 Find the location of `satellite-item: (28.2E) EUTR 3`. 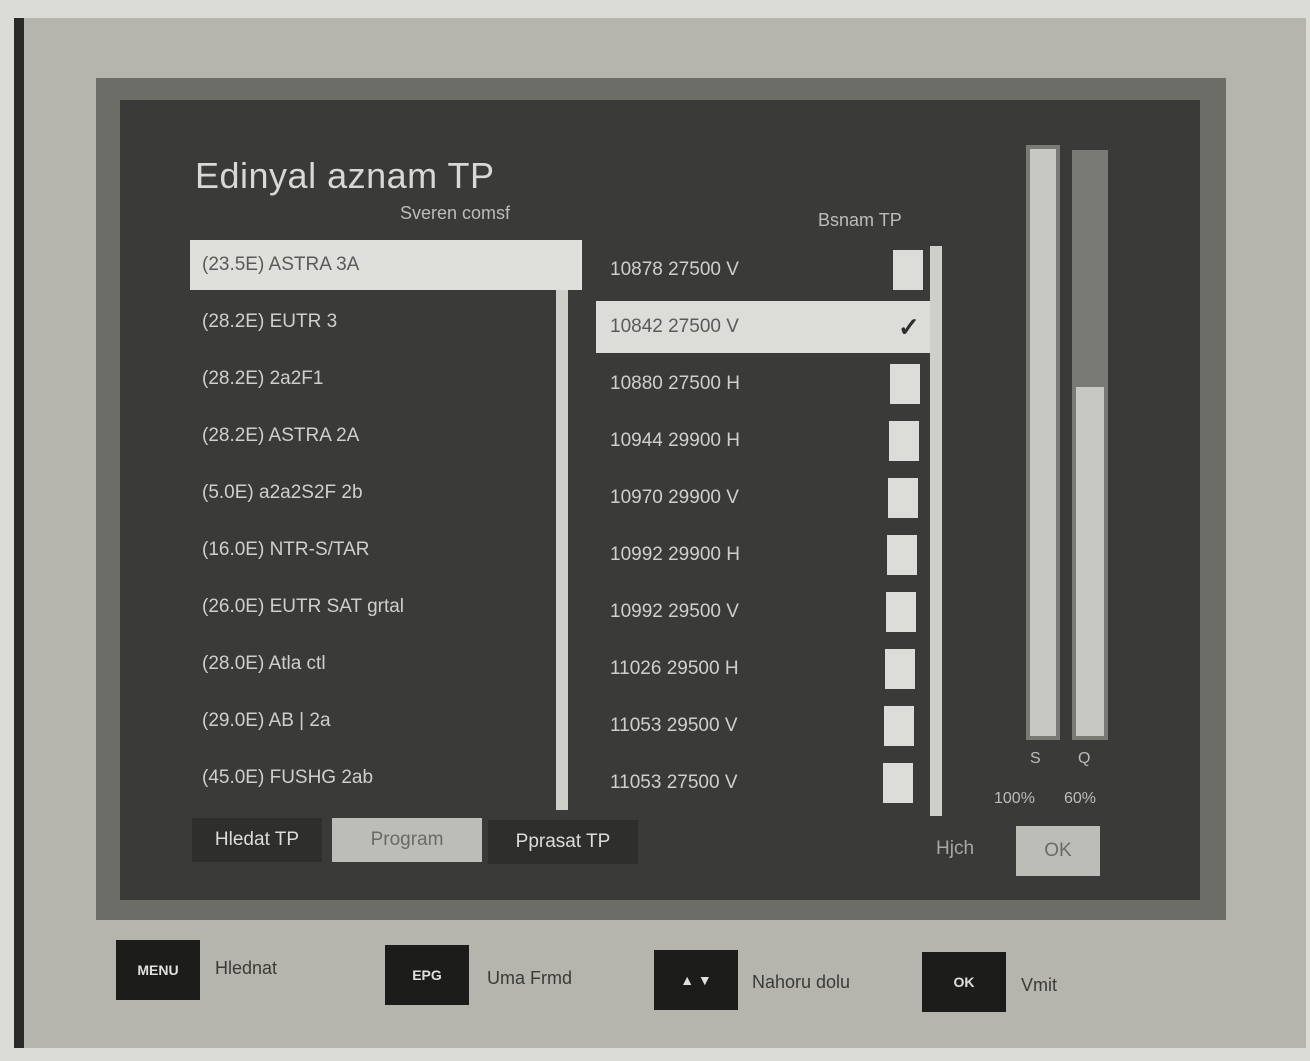

satellite-item: (28.2E) EUTR 3 is located at coordinates (386, 322).